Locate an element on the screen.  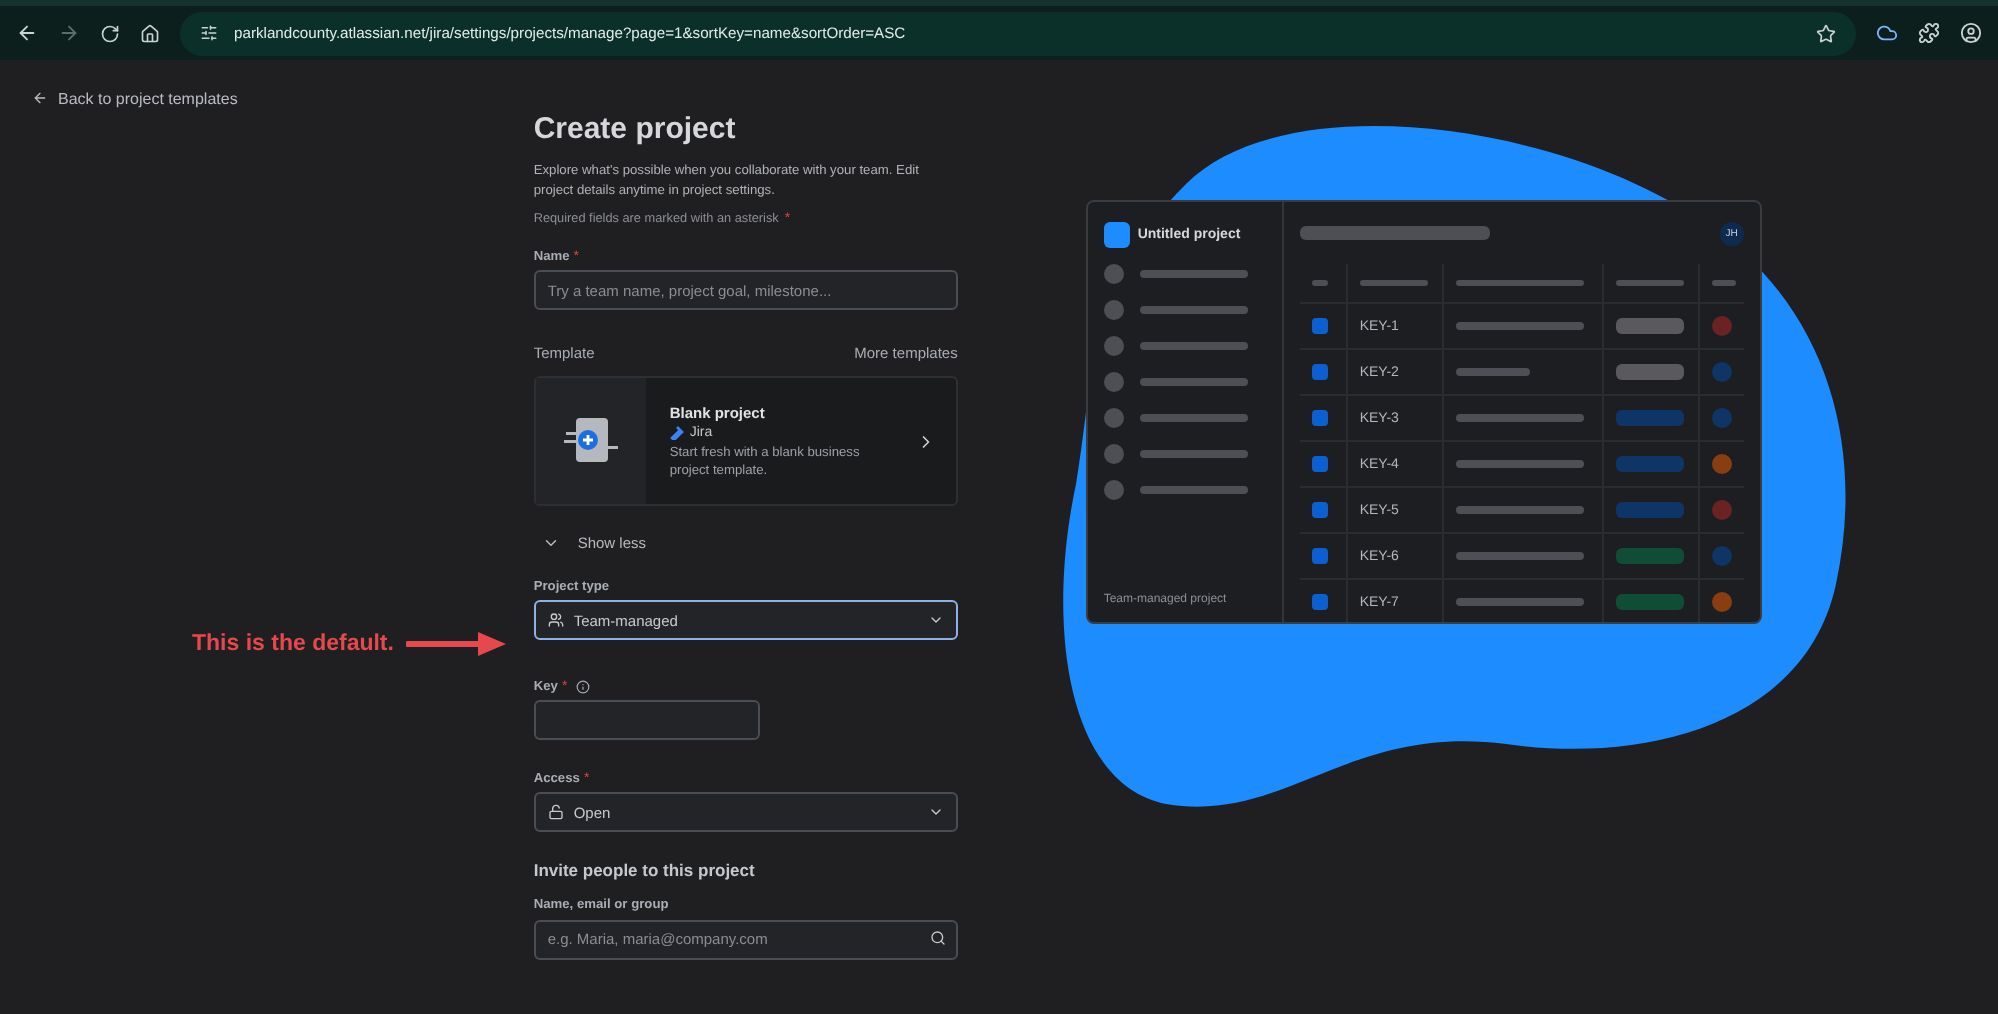
page-title: Create project is located at coordinates (635, 129).